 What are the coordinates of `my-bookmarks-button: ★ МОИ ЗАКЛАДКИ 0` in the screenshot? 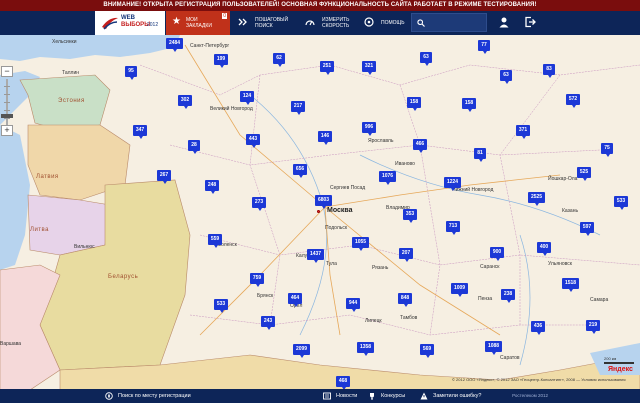 It's located at (198, 23).